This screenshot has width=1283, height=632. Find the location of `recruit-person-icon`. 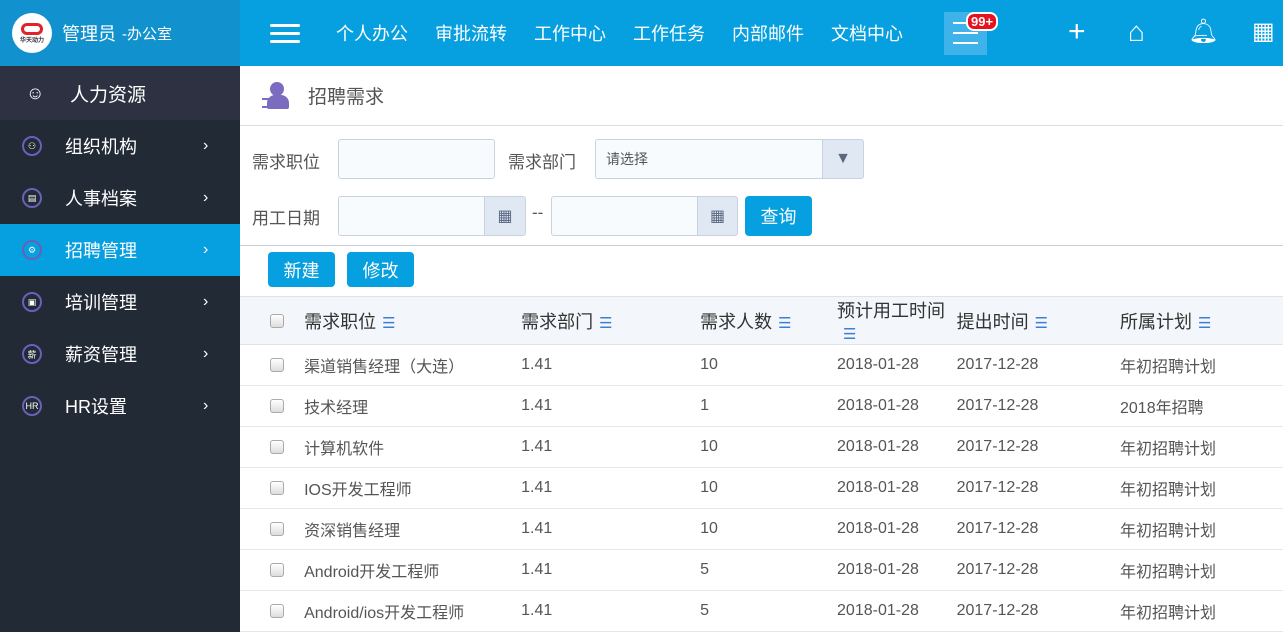

recruit-person-icon is located at coordinates (276, 95).